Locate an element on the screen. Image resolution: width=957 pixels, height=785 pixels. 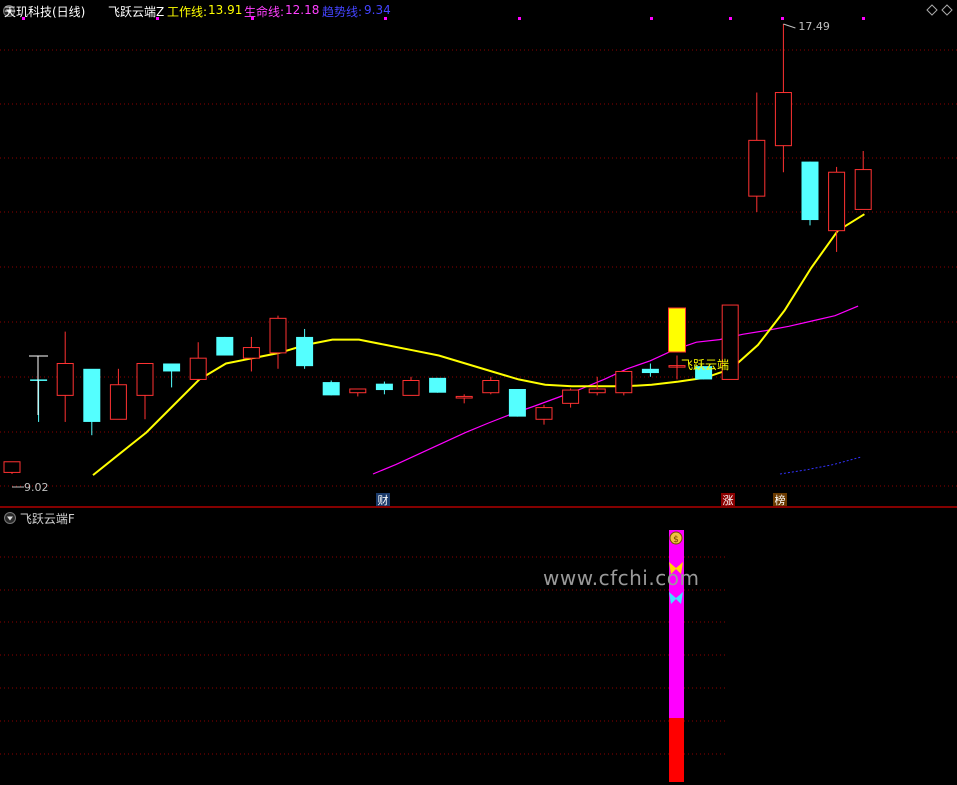
money-bag-icon-sign: $ is located at coordinates (676, 540).